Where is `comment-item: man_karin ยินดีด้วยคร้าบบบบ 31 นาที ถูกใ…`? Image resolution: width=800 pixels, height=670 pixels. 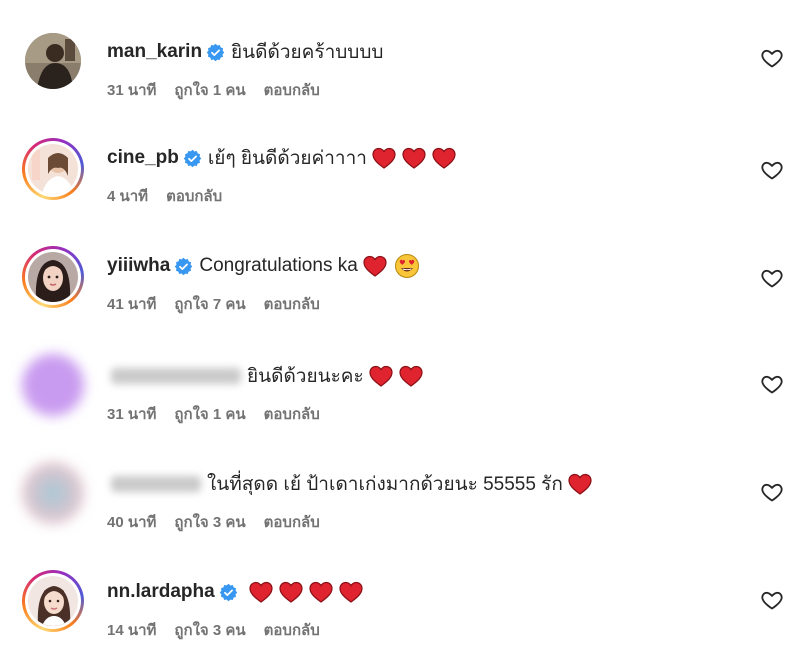 comment-item: man_karin ยินดีด้วยคร้าบบบบ 31 นาที ถูกใ… is located at coordinates (400, 78).